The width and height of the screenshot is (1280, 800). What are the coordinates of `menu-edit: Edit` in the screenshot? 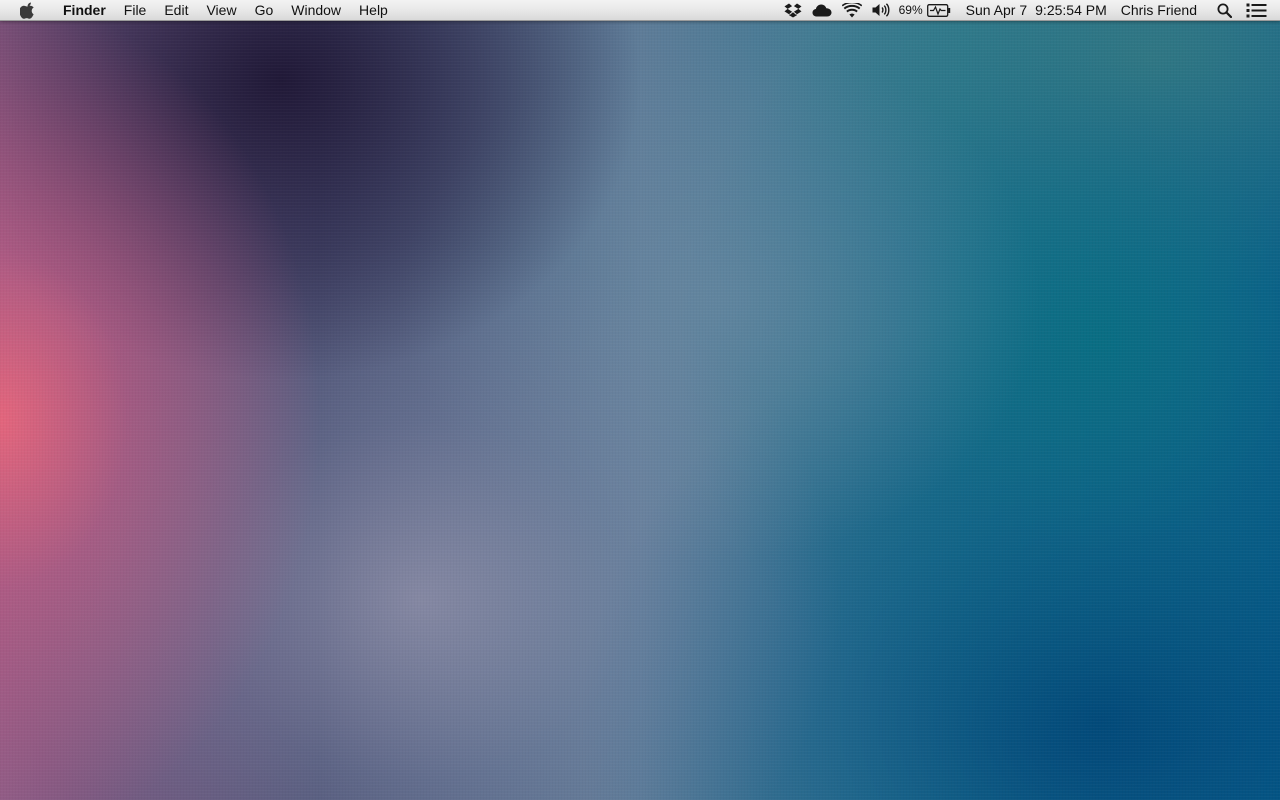 It's located at (176, 10).